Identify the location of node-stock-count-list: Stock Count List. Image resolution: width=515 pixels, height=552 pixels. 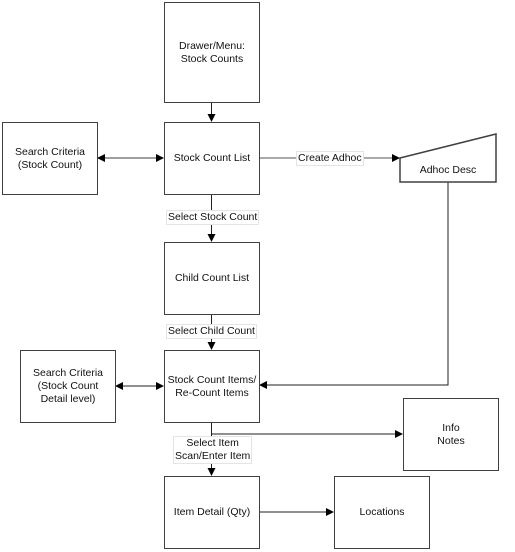
(212, 158).